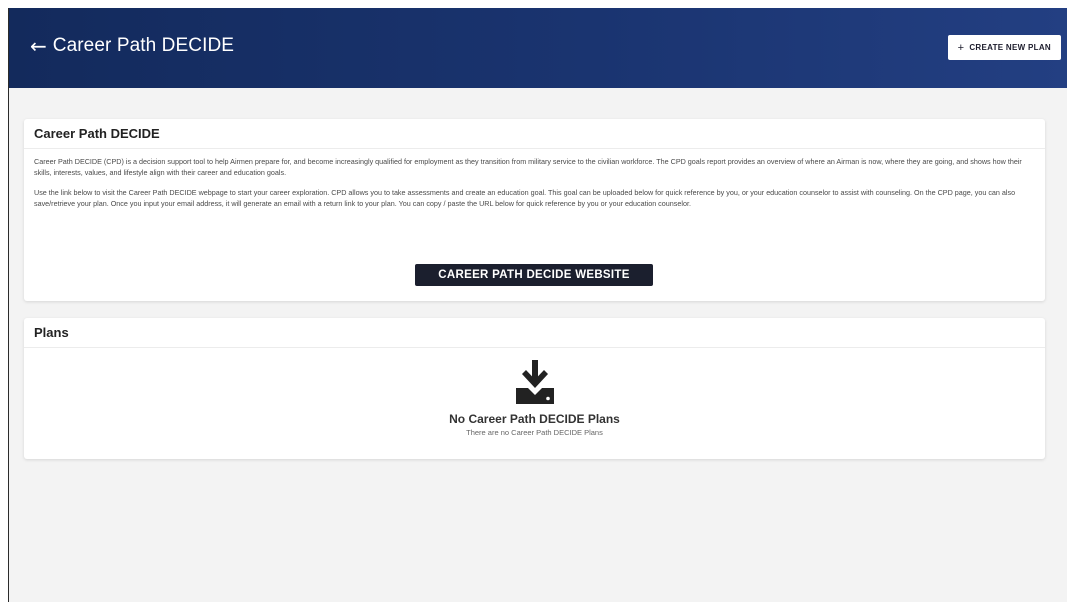 This screenshot has height=602, width=1067. I want to click on career-path-decide-website-button: CAREER PATH DECIDE WEBSITE, so click(534, 275).